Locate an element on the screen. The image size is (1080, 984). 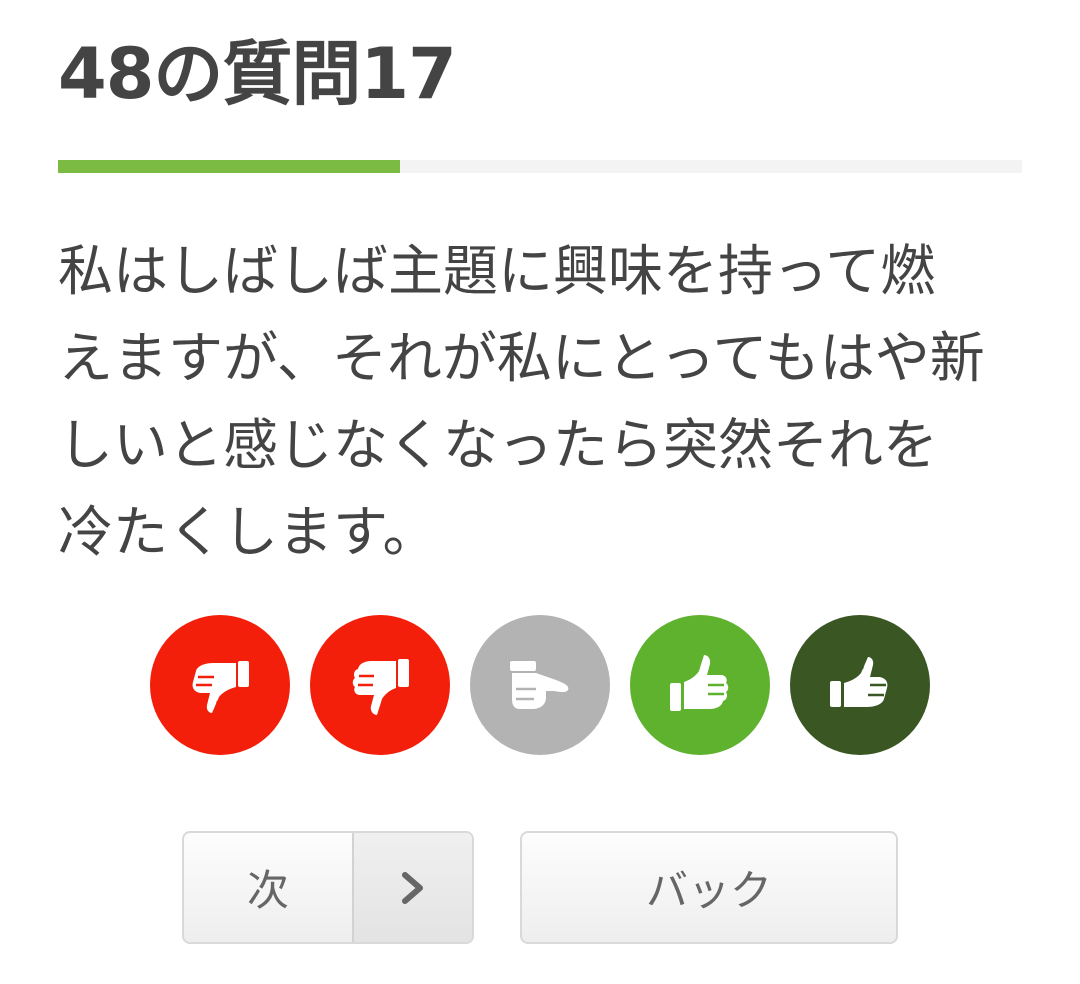
thumb-sideways-icon is located at coordinates (539, 685).